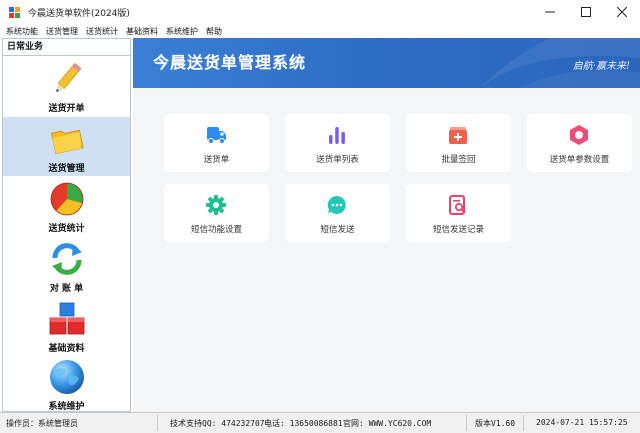 This screenshot has height=433, width=640. Describe the element at coordinates (66, 109) in the screenshot. I see `sidebar-item-label: 送货开单` at that location.